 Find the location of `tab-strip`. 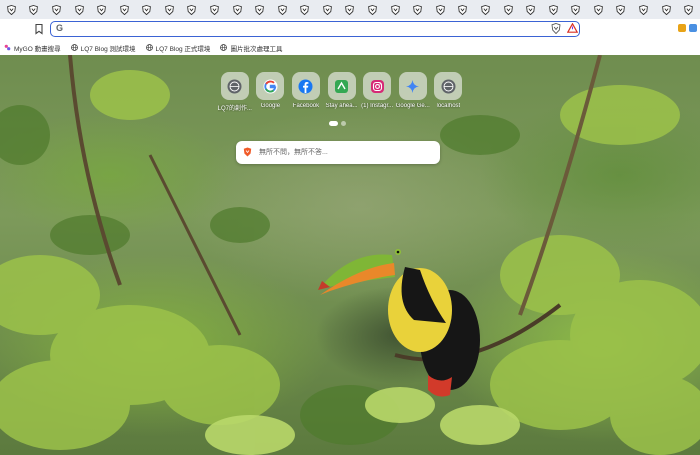

tab-strip is located at coordinates (350, 9).